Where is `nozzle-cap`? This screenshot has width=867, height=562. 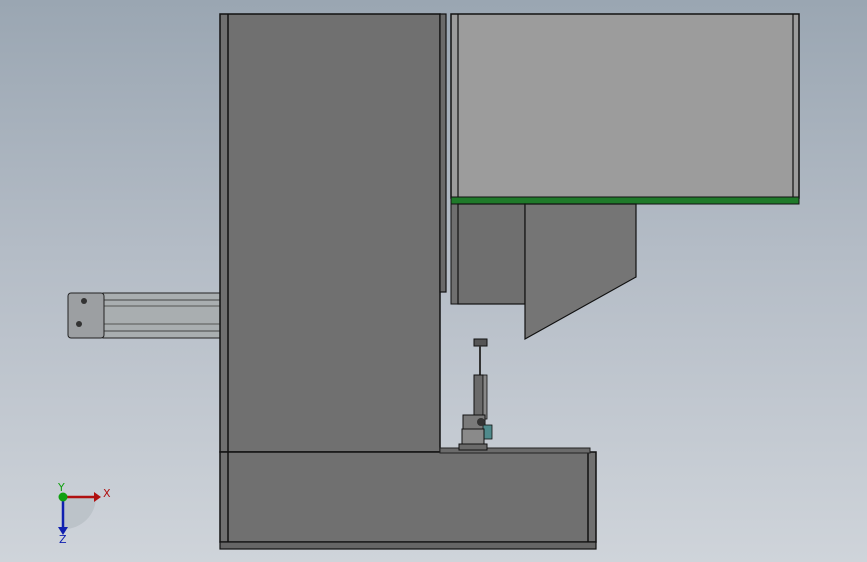 nozzle-cap is located at coordinates (480, 342).